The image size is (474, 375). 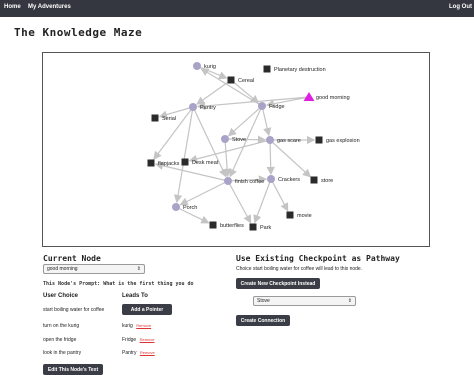 What do you see at coordinates (277, 107) in the screenshot?
I see `graph-node-label: Fridge` at bounding box center [277, 107].